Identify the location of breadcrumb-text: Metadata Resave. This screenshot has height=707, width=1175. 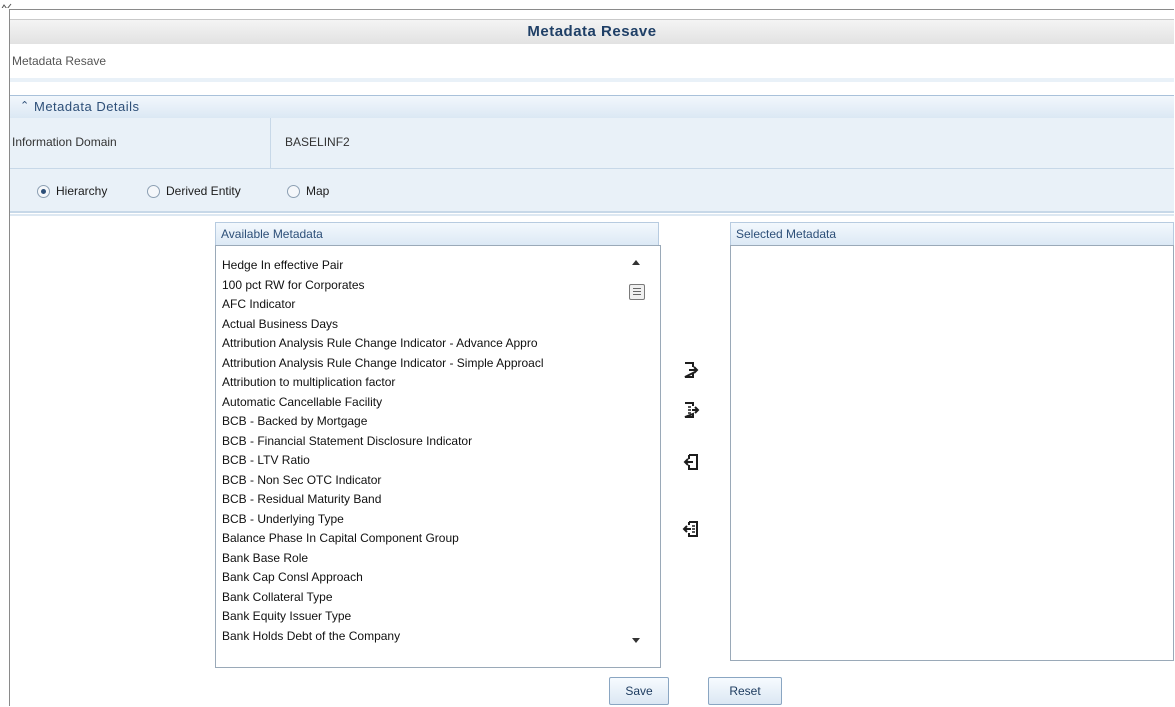
(59, 61).